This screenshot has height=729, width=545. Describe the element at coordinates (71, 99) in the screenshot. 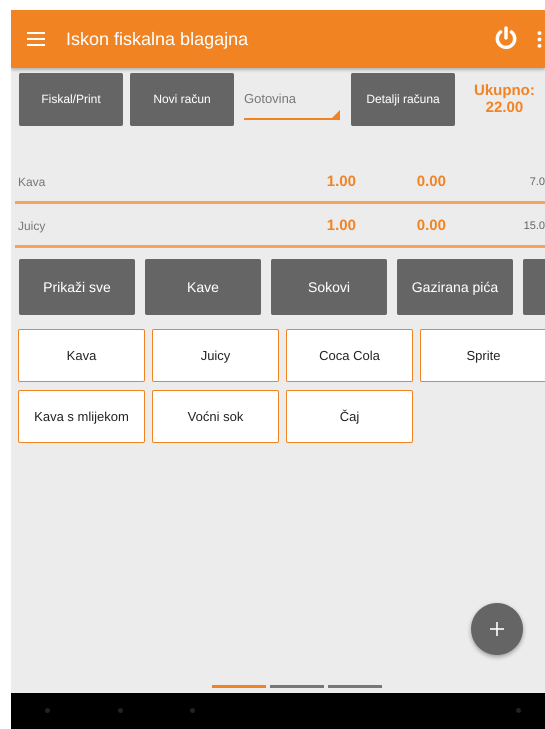

I see `toolbar-button: Fiskal/Print` at that location.